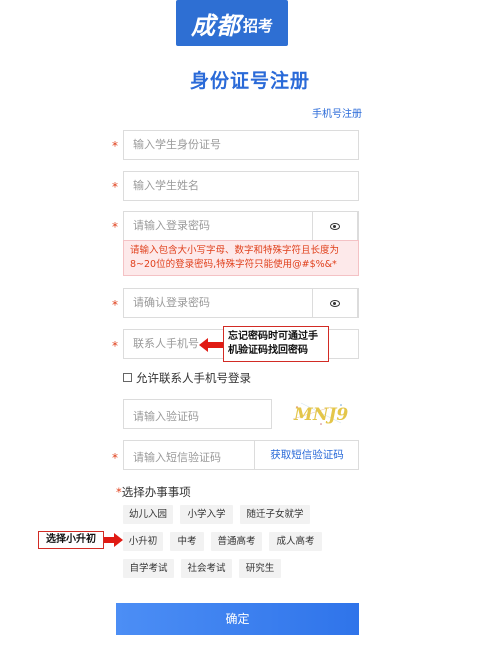 The width and height of the screenshot is (500, 650). What do you see at coordinates (166, 416) in the screenshot?
I see `verify-code-placeholder: 请输入验证码` at bounding box center [166, 416].